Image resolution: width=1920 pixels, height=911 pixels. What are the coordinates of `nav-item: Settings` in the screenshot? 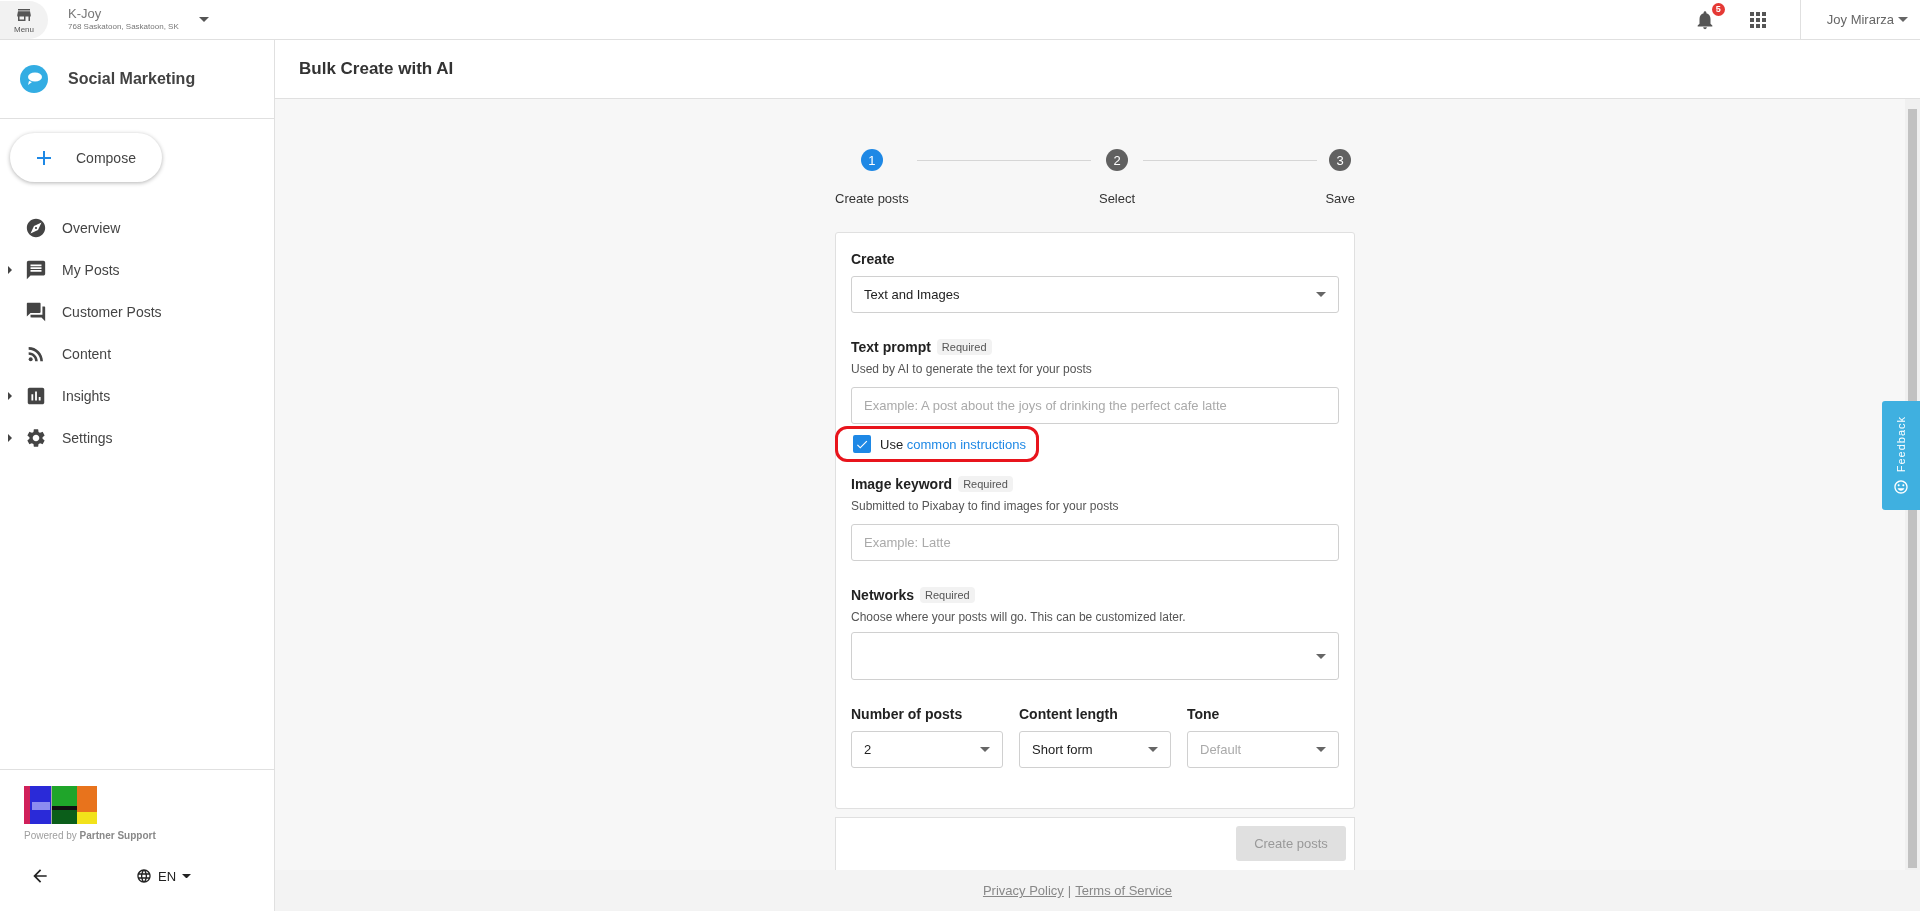 It's located at (87, 438).